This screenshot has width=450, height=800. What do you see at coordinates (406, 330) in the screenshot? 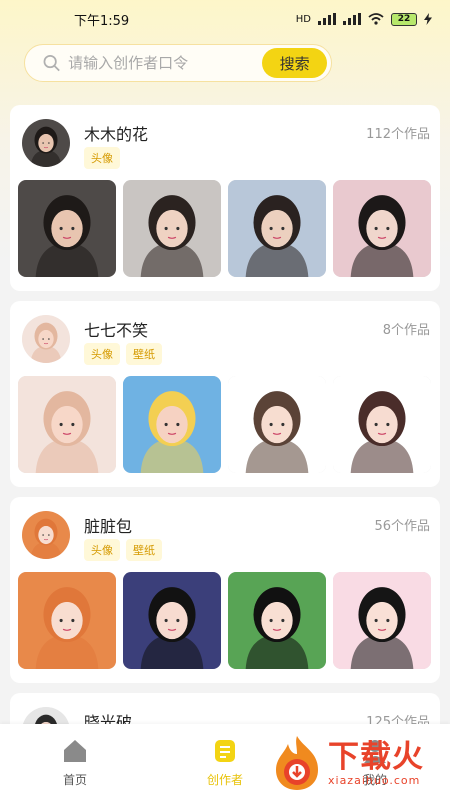
I see `works-count: 8个作品` at bounding box center [406, 330].